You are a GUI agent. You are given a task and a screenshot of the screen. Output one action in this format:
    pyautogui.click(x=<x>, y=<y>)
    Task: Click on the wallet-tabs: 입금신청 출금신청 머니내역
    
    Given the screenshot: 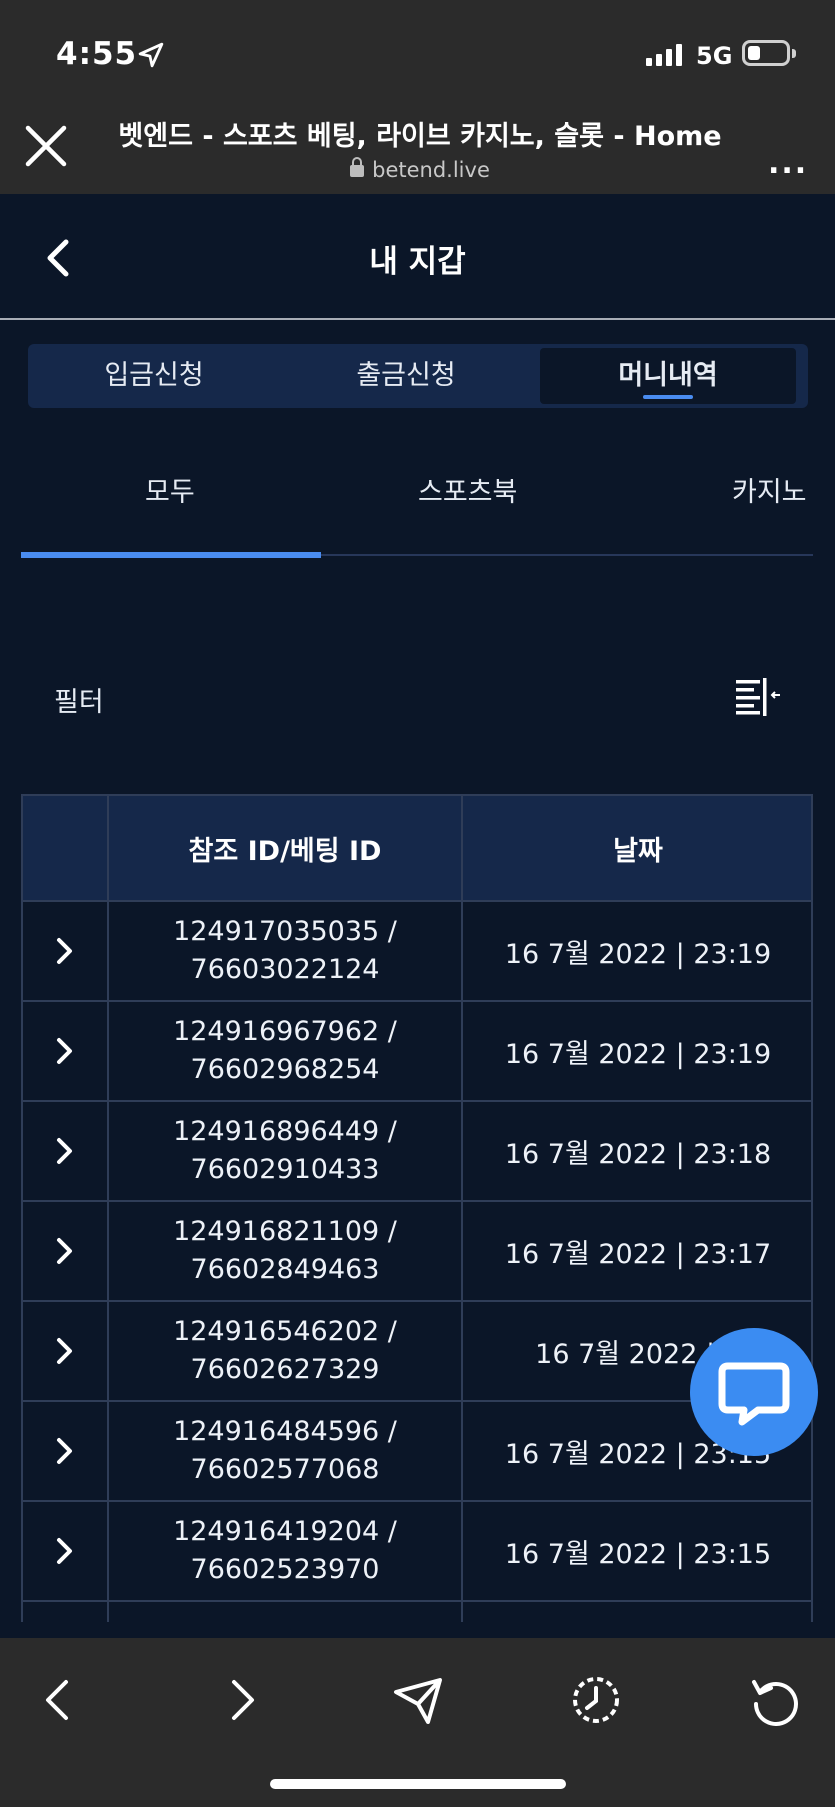 What is the action you would take?
    pyautogui.click(x=418, y=376)
    